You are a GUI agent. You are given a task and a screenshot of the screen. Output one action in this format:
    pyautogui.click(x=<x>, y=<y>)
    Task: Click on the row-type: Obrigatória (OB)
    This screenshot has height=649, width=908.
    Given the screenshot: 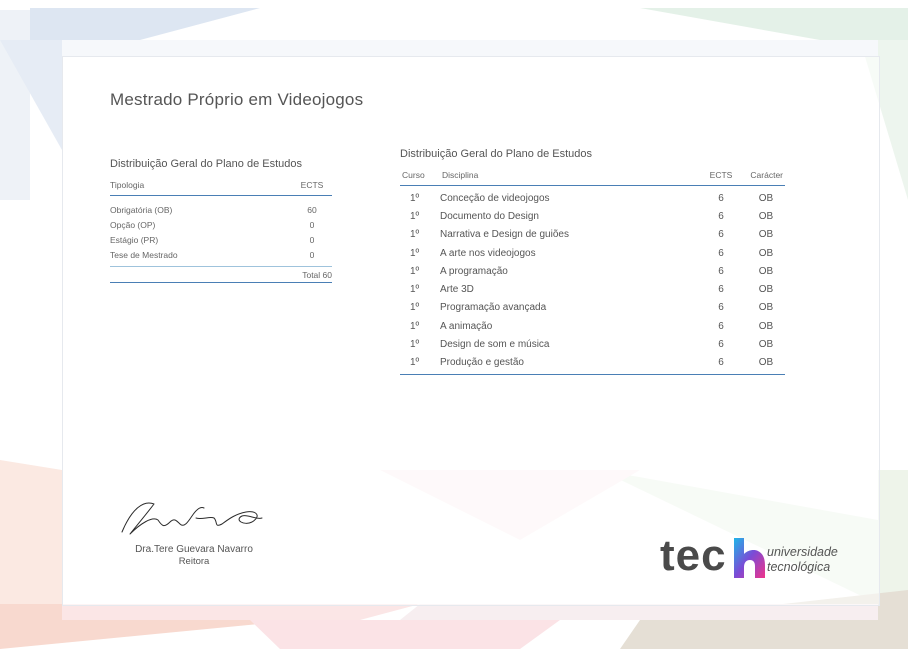 What is the action you would take?
    pyautogui.click(x=141, y=209)
    